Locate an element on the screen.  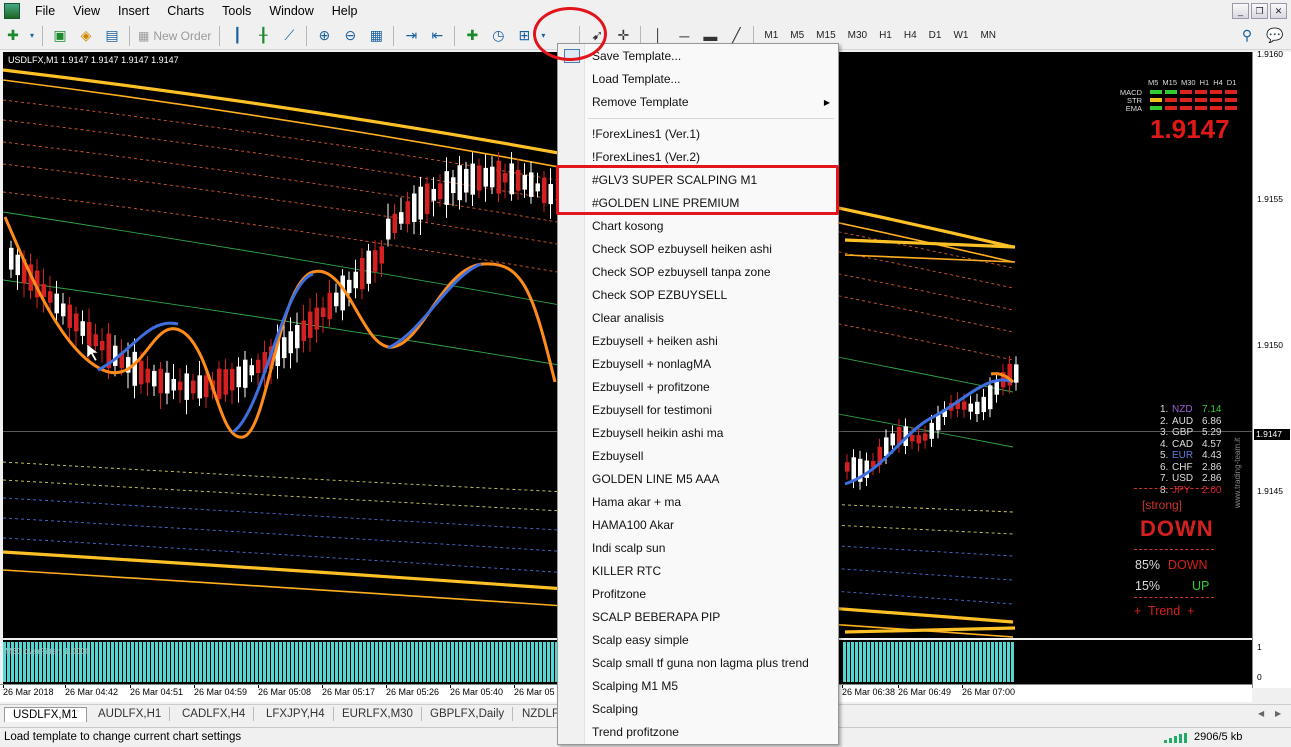
template-item: Check SOP ezbuysell tanpa zone is located at coordinates (681, 272).